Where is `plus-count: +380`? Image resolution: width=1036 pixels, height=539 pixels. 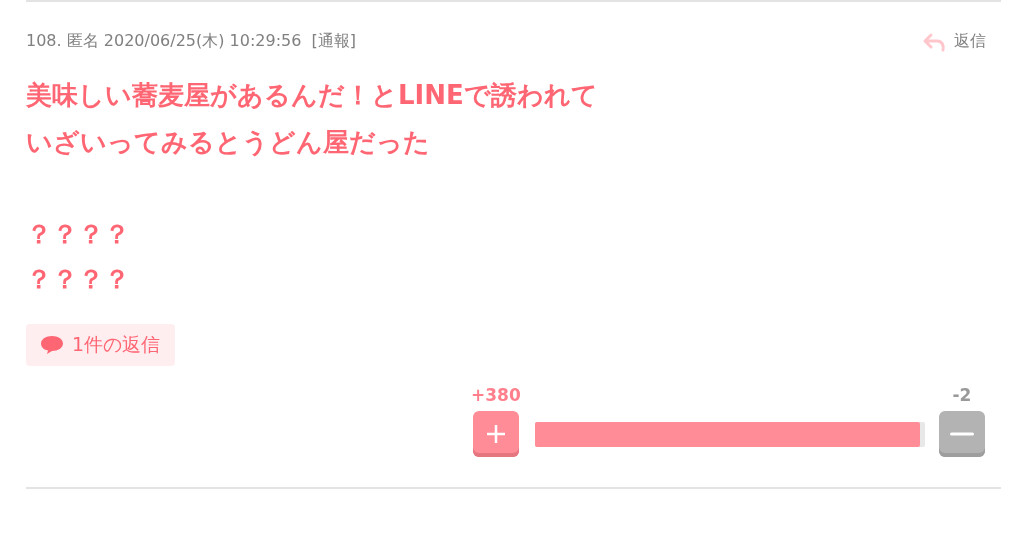
plus-count: +380 is located at coordinates (496, 395).